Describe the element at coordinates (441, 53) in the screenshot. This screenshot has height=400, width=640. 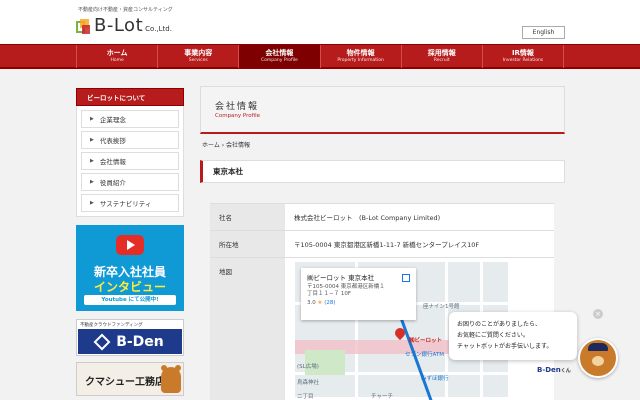
I see `nav-label: 採用情報` at that location.